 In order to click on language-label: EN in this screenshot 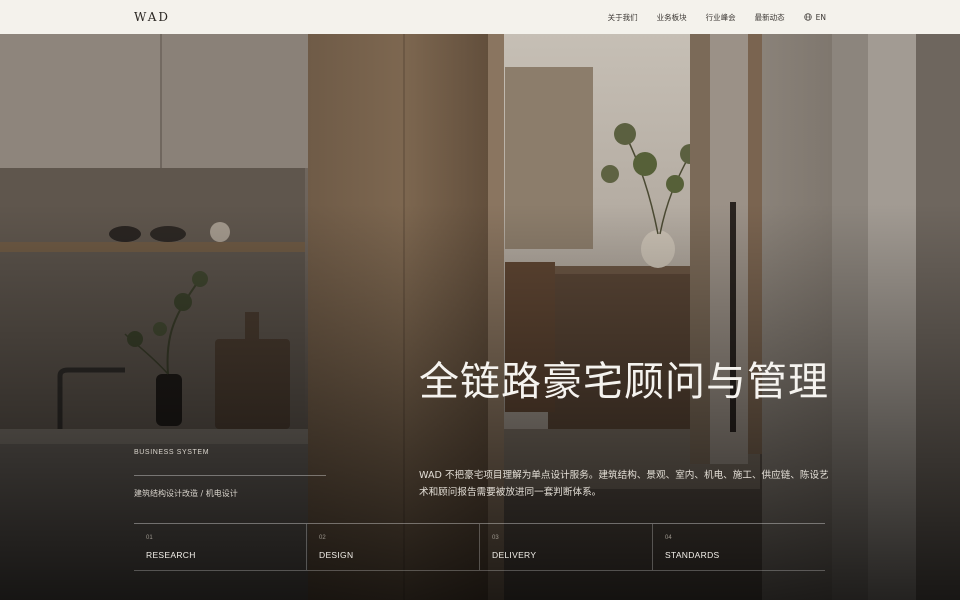, I will do `click(820, 17)`.